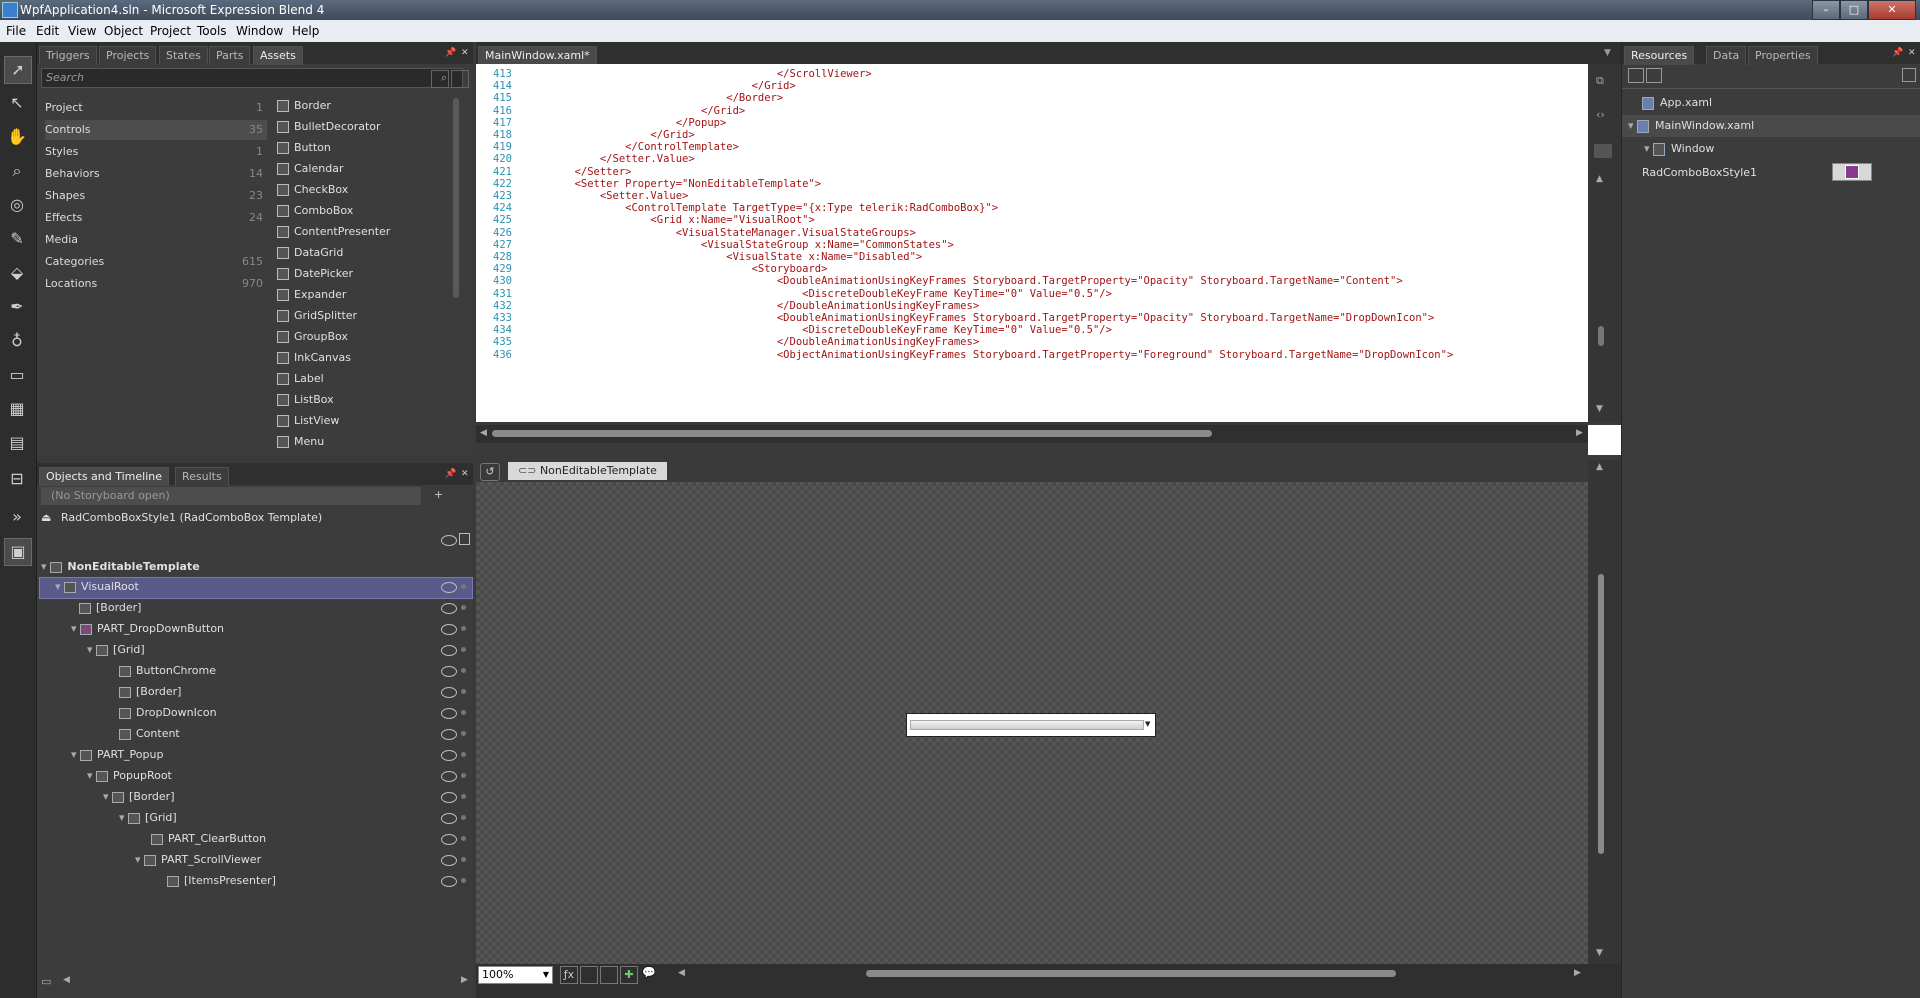  I want to click on tree-node: ButtonChrome, so click(167, 671).